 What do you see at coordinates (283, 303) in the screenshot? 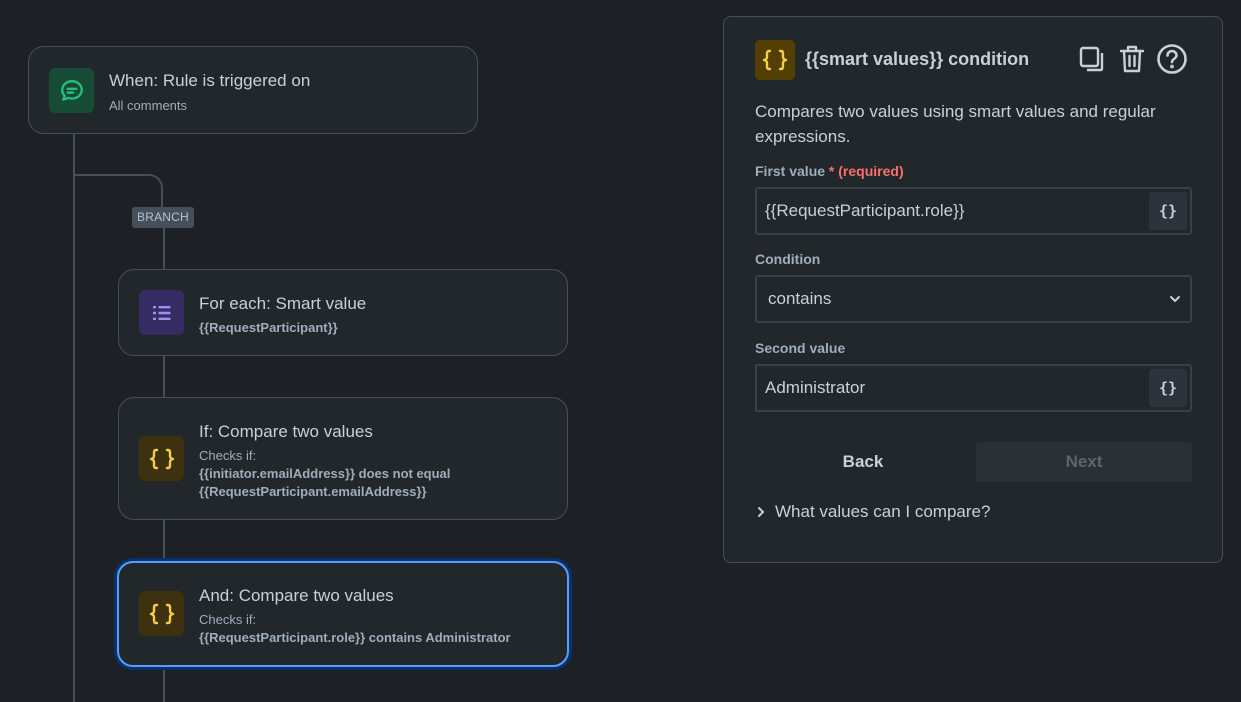
I see `for-each-title: For each: Smart value` at bounding box center [283, 303].